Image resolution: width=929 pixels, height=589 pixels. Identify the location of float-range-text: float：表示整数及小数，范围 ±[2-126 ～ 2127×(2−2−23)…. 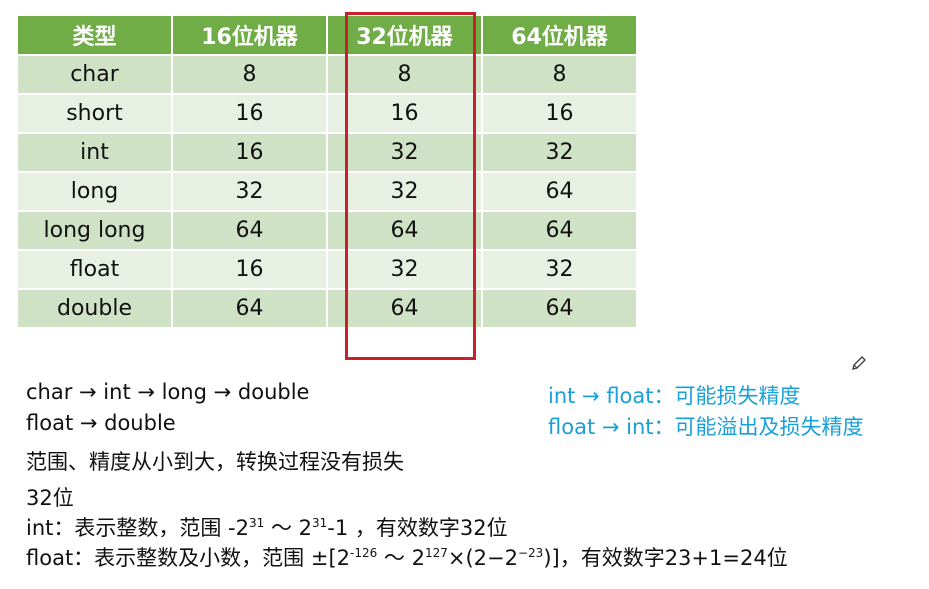
(407, 557).